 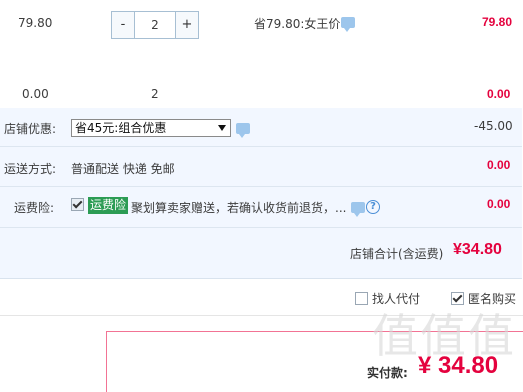 I want to click on shop-total-amount: ¥34.80, so click(x=477, y=249).